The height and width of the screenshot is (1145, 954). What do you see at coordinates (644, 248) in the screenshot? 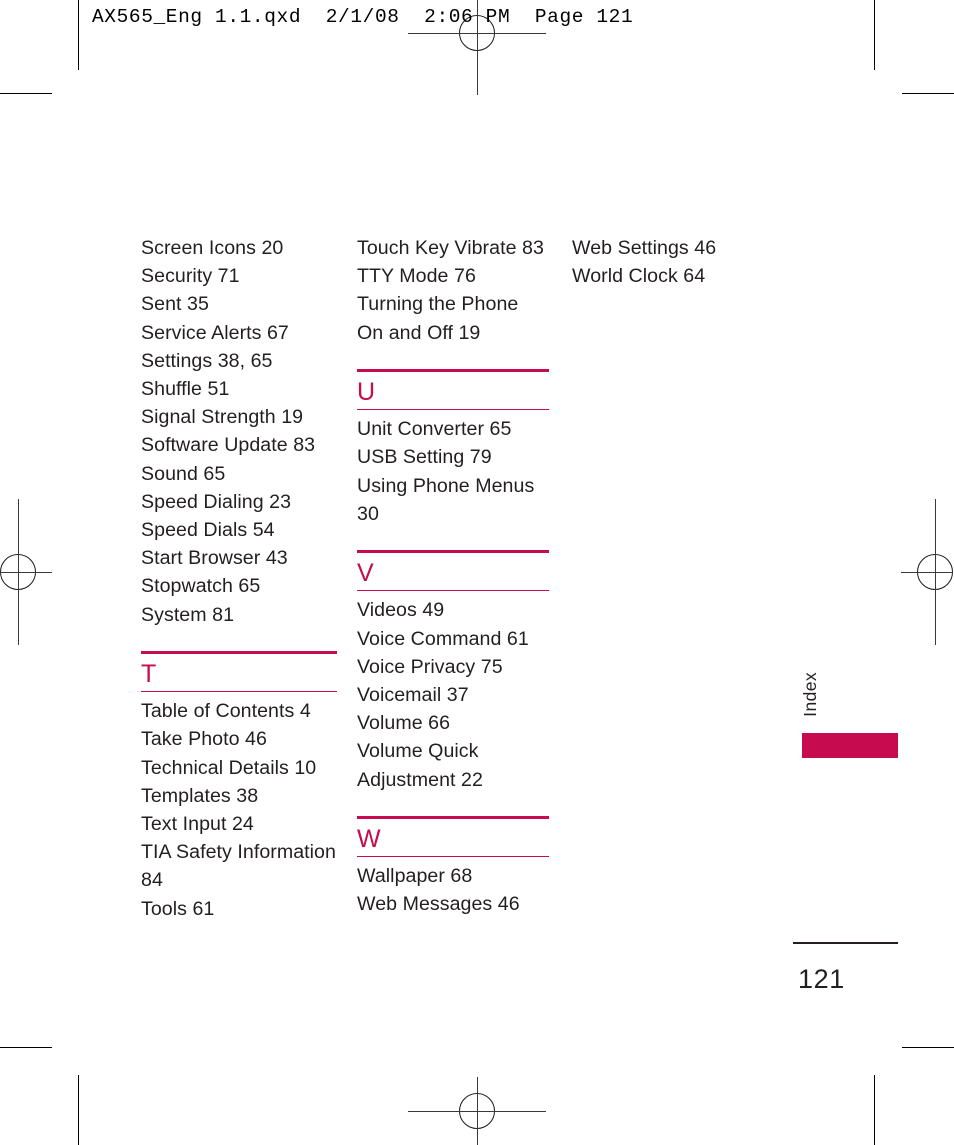
I see `index-entry: Web Settings 46` at bounding box center [644, 248].